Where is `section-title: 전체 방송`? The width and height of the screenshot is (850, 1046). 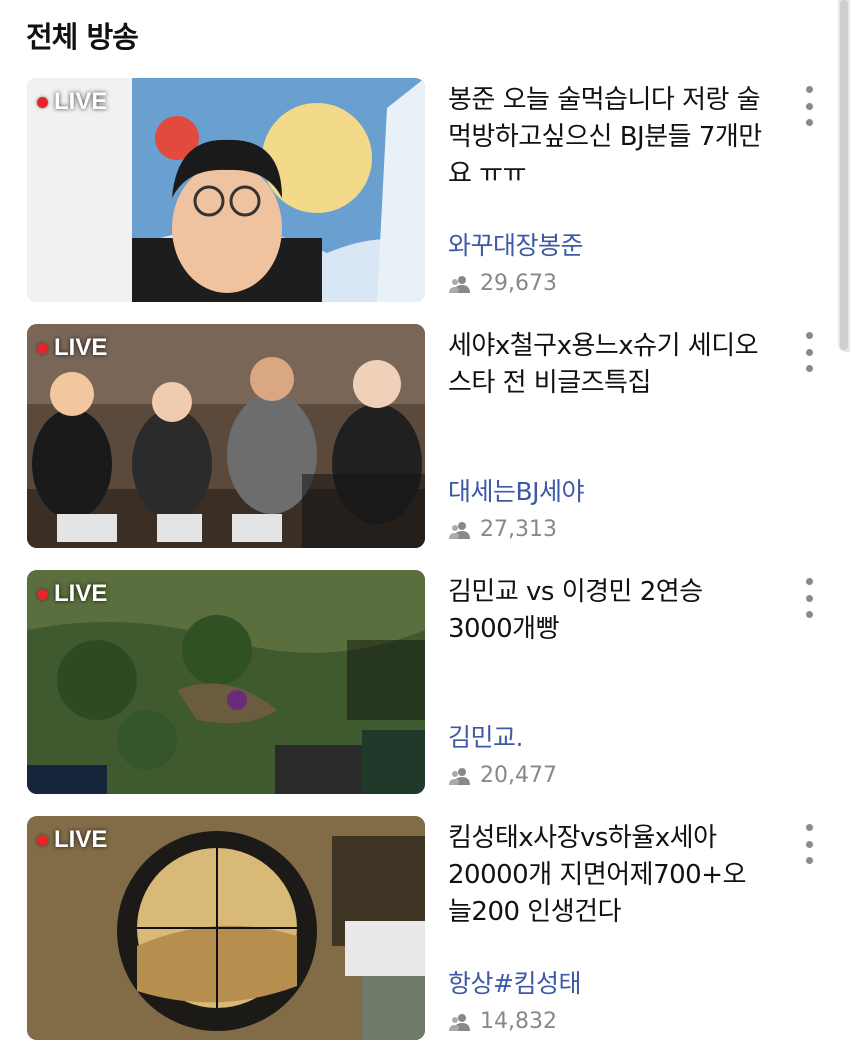 section-title: 전체 방송 is located at coordinates (82, 37).